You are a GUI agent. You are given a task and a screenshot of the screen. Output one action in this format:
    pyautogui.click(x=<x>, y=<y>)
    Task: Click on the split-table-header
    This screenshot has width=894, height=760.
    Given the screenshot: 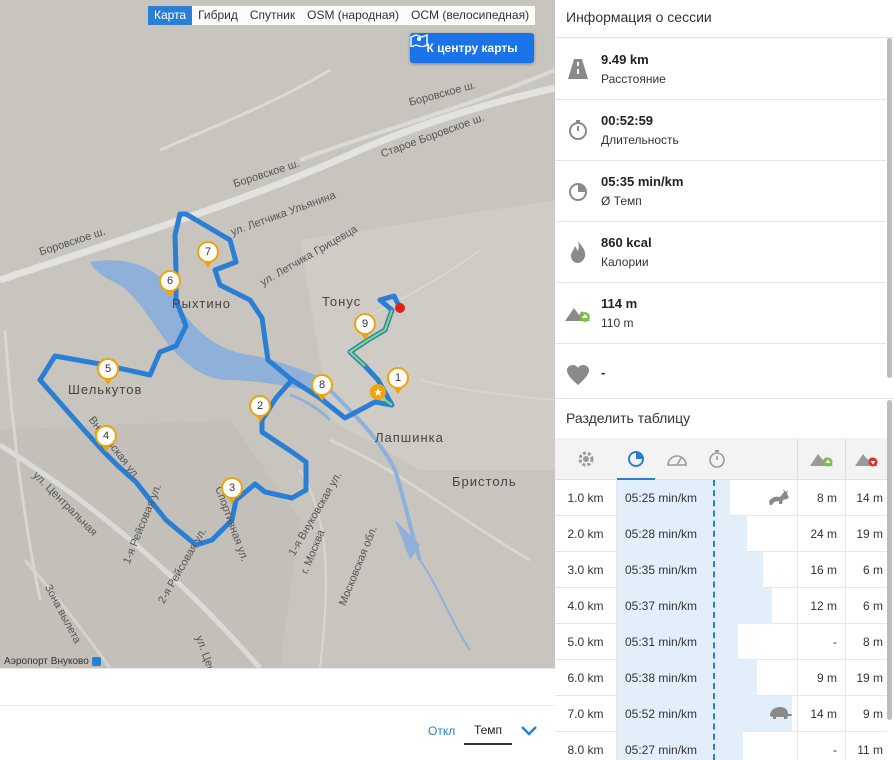 What is the action you would take?
    pyautogui.click(x=721, y=459)
    